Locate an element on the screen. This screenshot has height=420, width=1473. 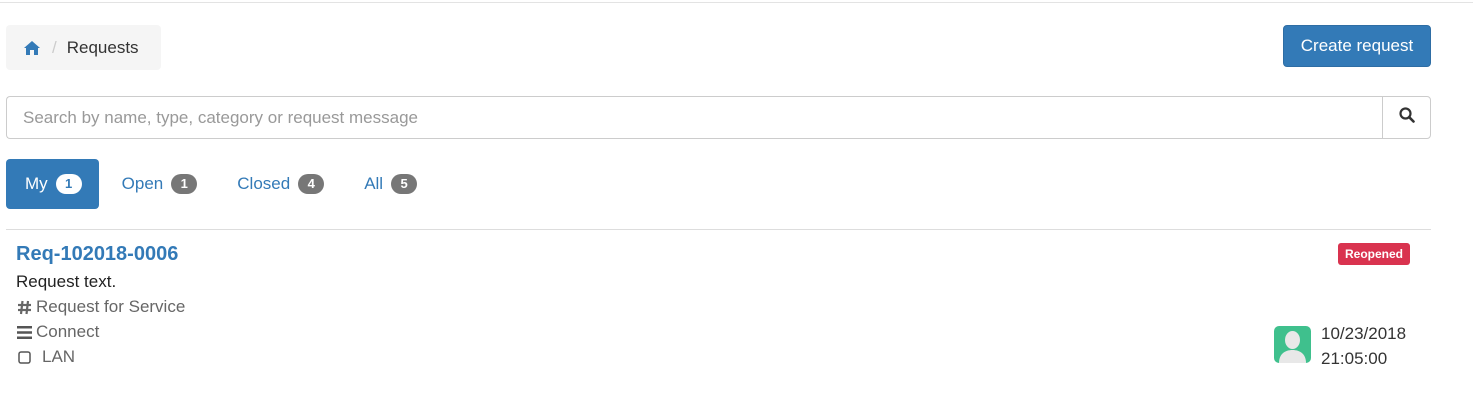
request-category: Connect is located at coordinates (57, 332).